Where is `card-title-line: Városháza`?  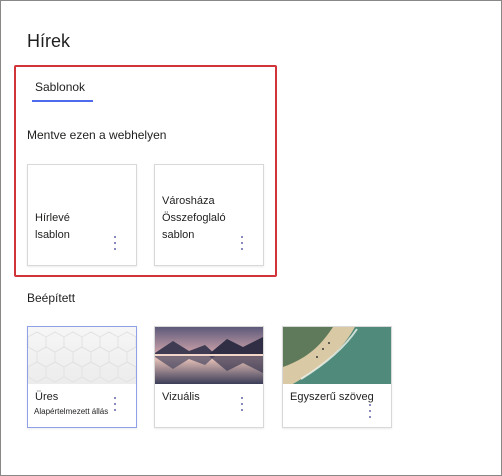 card-title-line: Városháza is located at coordinates (188, 201).